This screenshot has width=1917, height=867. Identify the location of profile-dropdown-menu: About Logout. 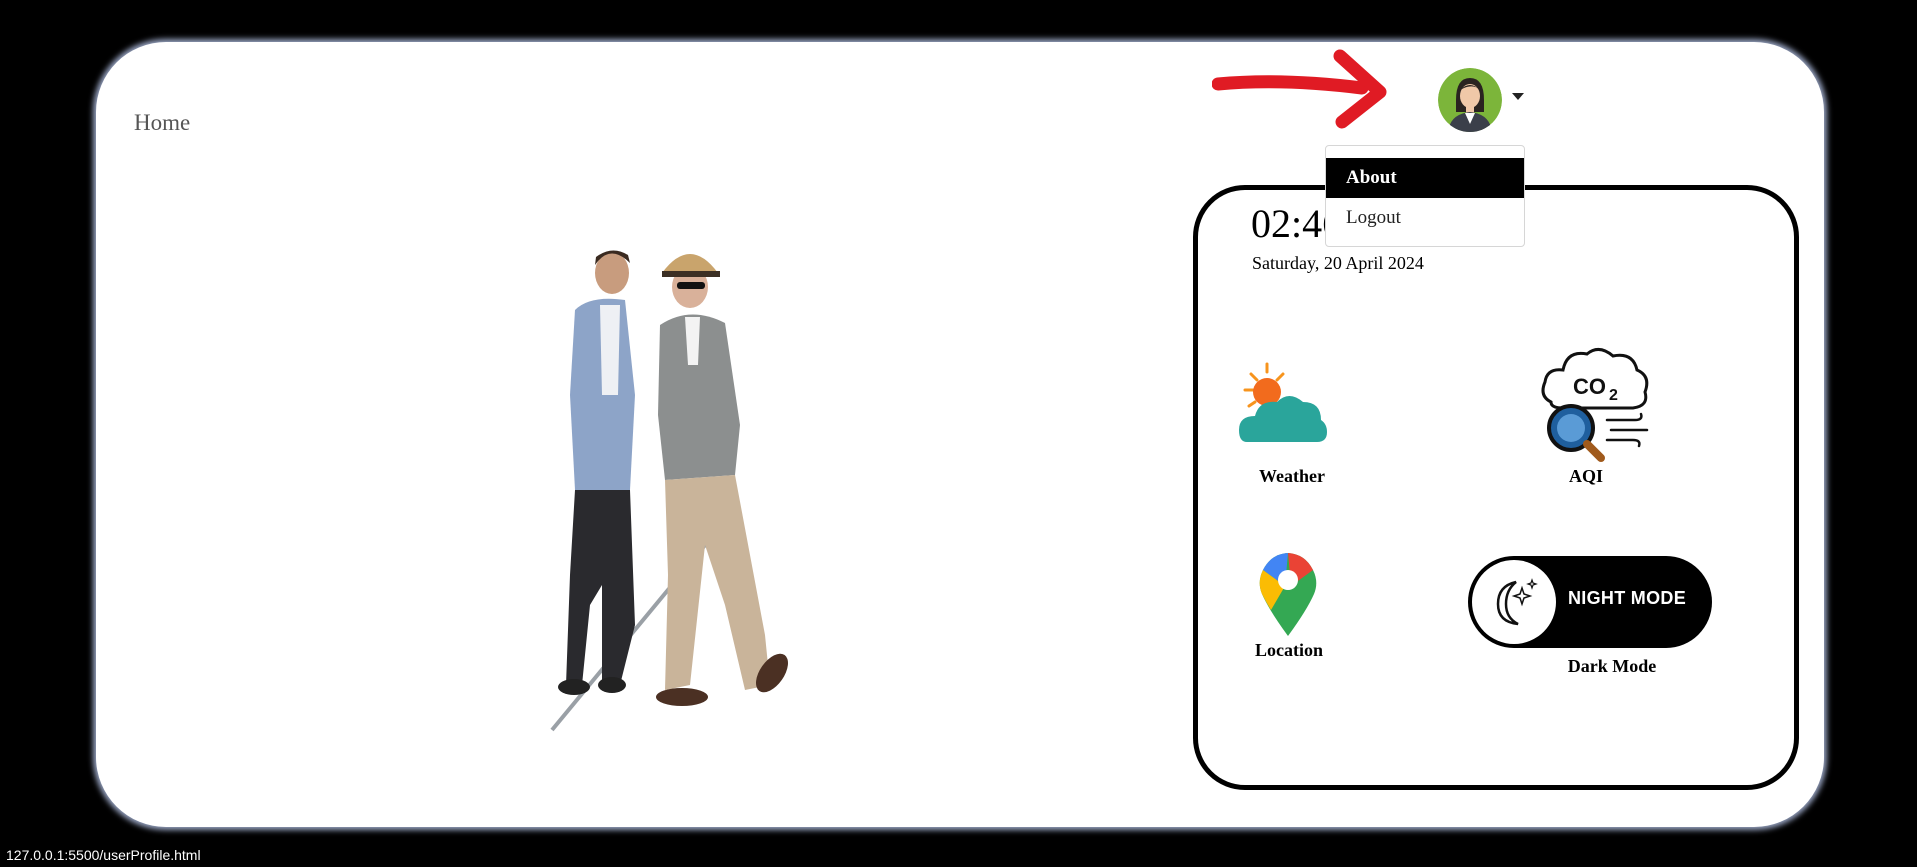
(1425, 196).